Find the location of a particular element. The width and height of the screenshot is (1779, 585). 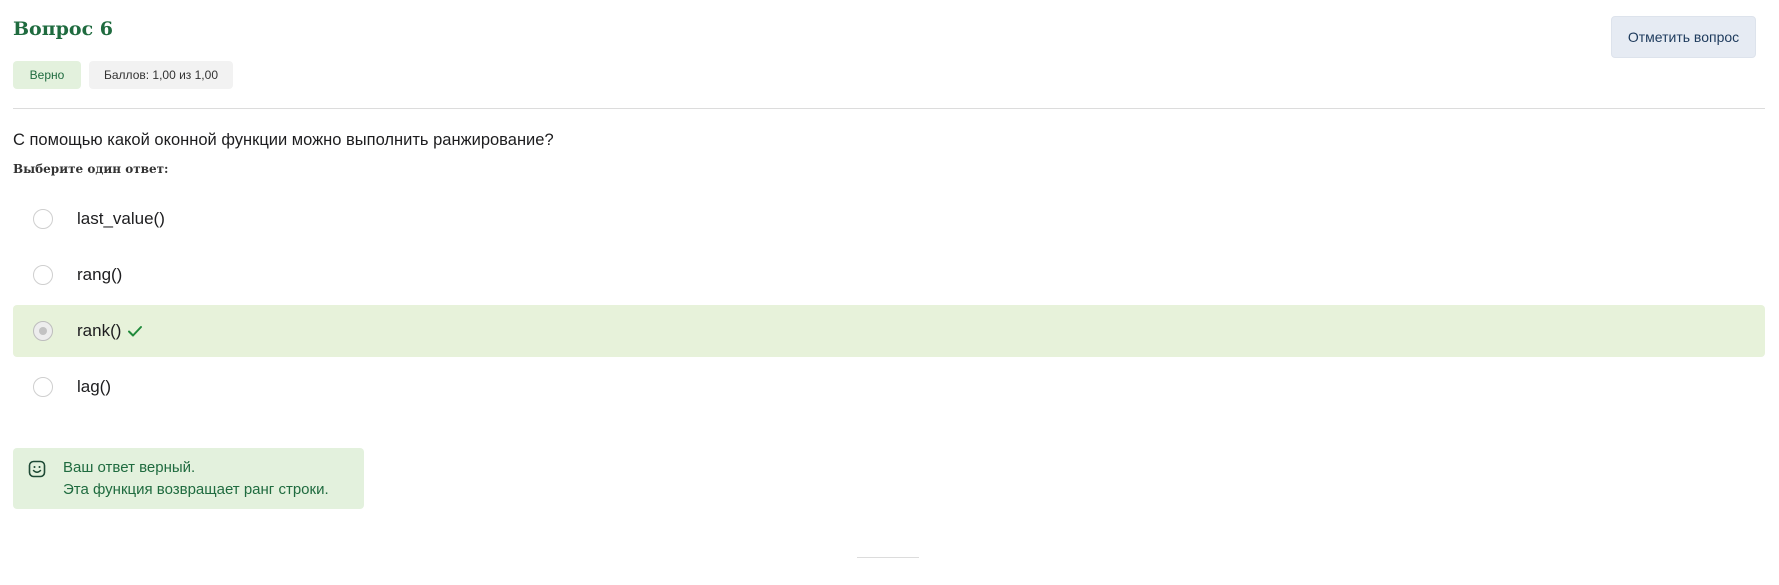

question-info: Верно Баллов: 1,00 из 1,00 is located at coordinates (123, 75).